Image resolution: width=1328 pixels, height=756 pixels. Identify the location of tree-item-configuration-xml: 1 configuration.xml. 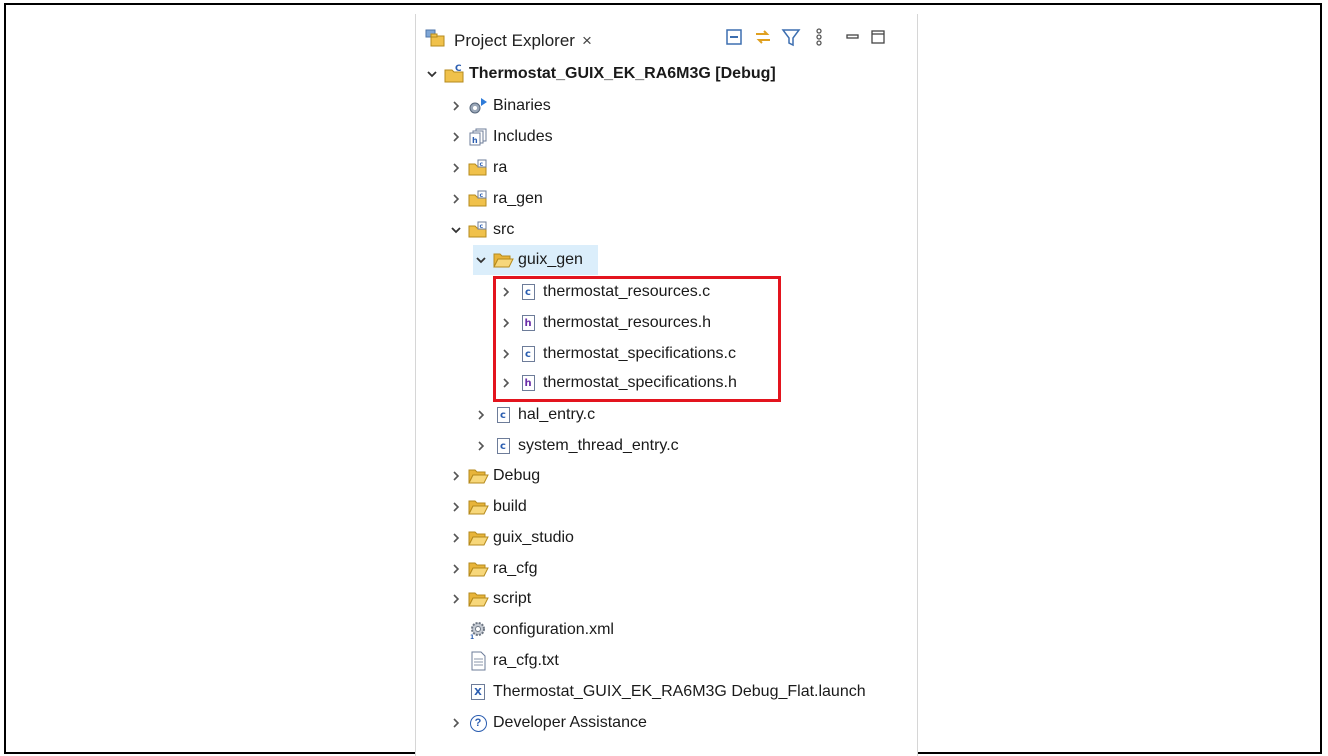
(531, 630).